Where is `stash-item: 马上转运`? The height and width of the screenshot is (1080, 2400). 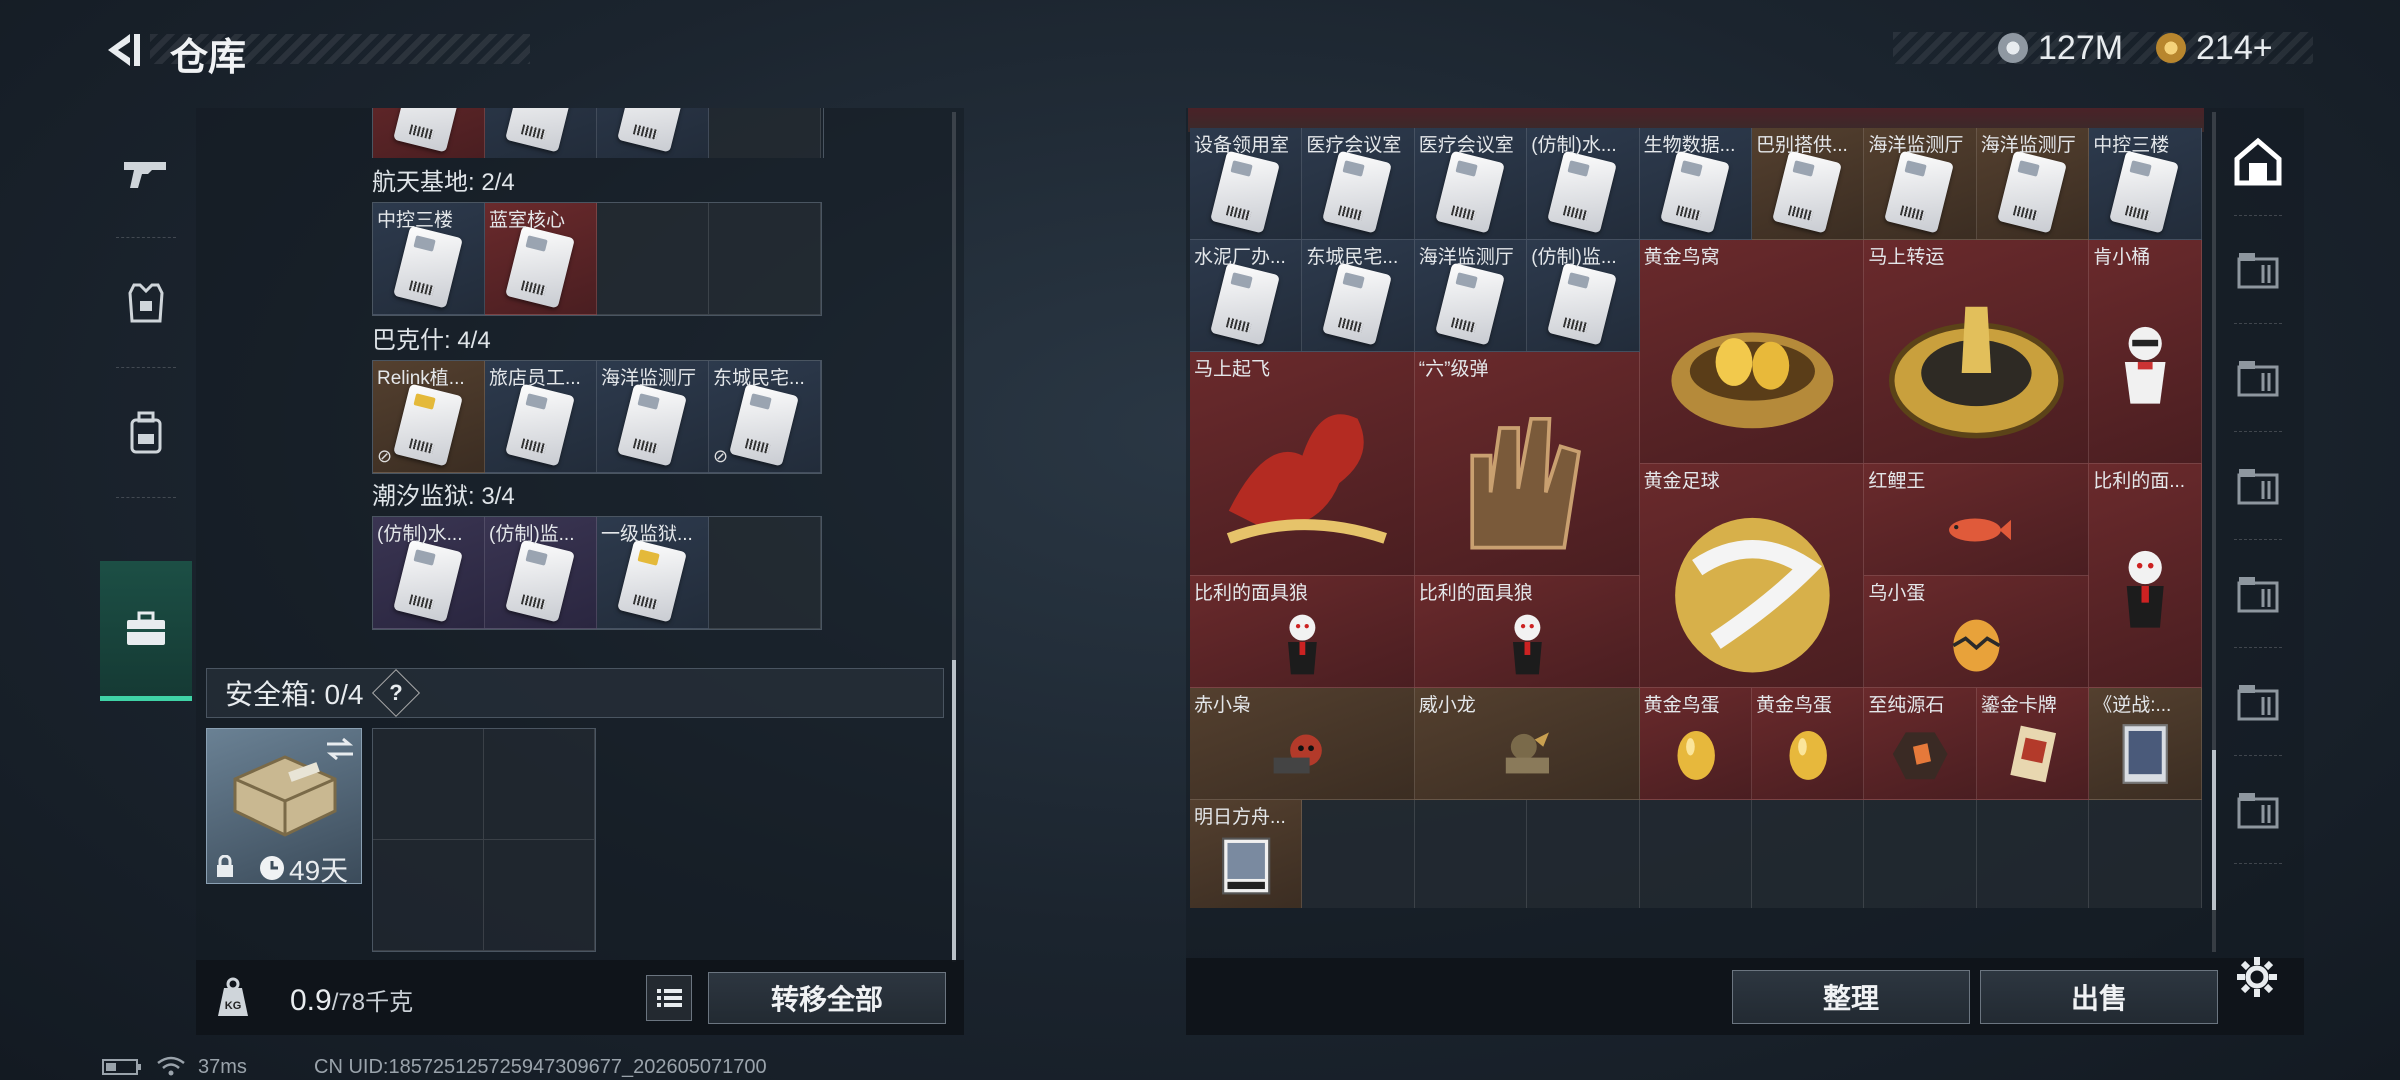 stash-item: 马上转运 is located at coordinates (1977, 352).